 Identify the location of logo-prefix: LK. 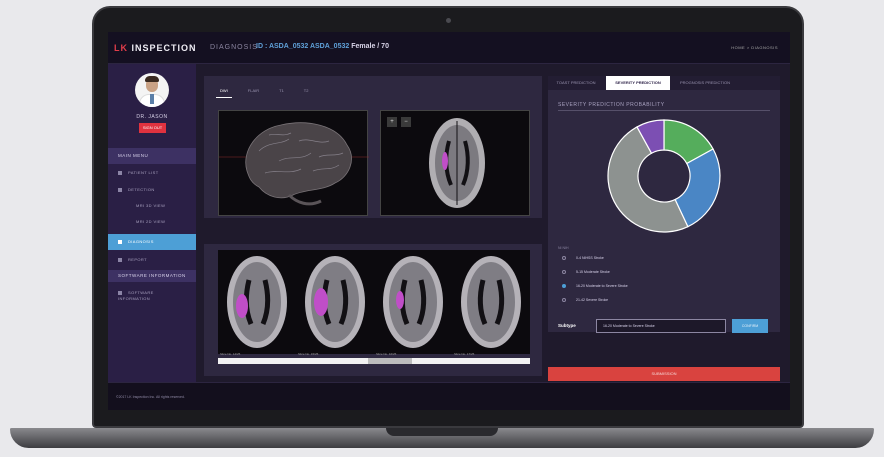
(121, 48).